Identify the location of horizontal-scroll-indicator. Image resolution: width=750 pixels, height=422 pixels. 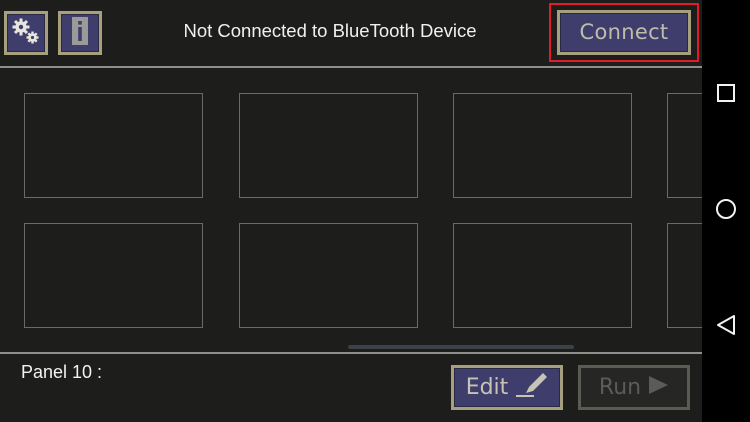
(461, 347).